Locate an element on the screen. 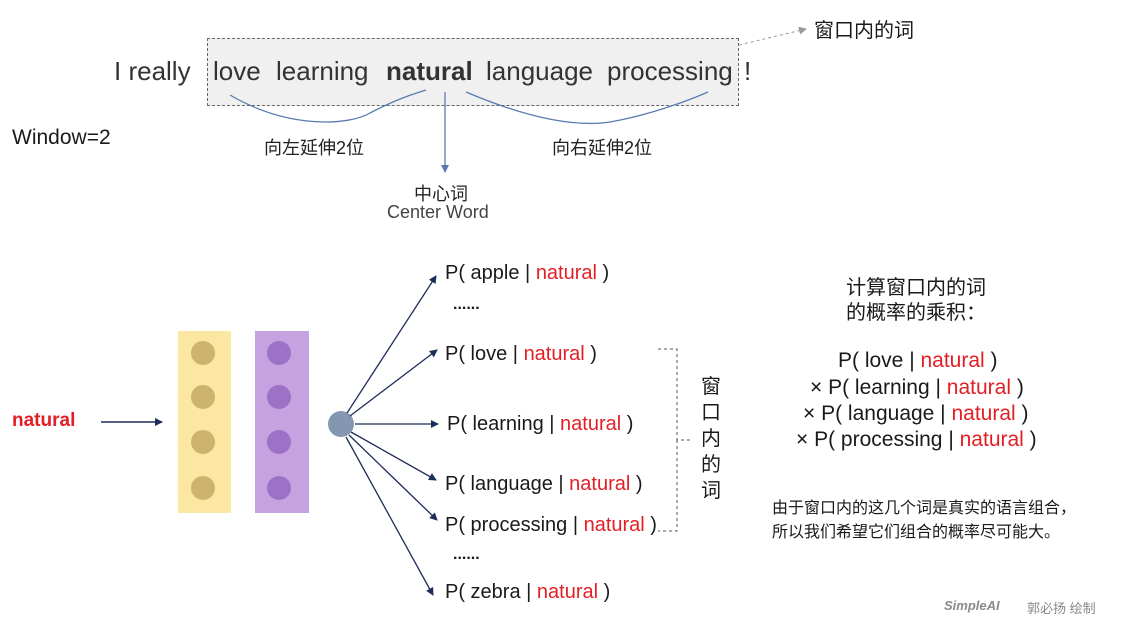  window-bracket is located at coordinates (674, 440).